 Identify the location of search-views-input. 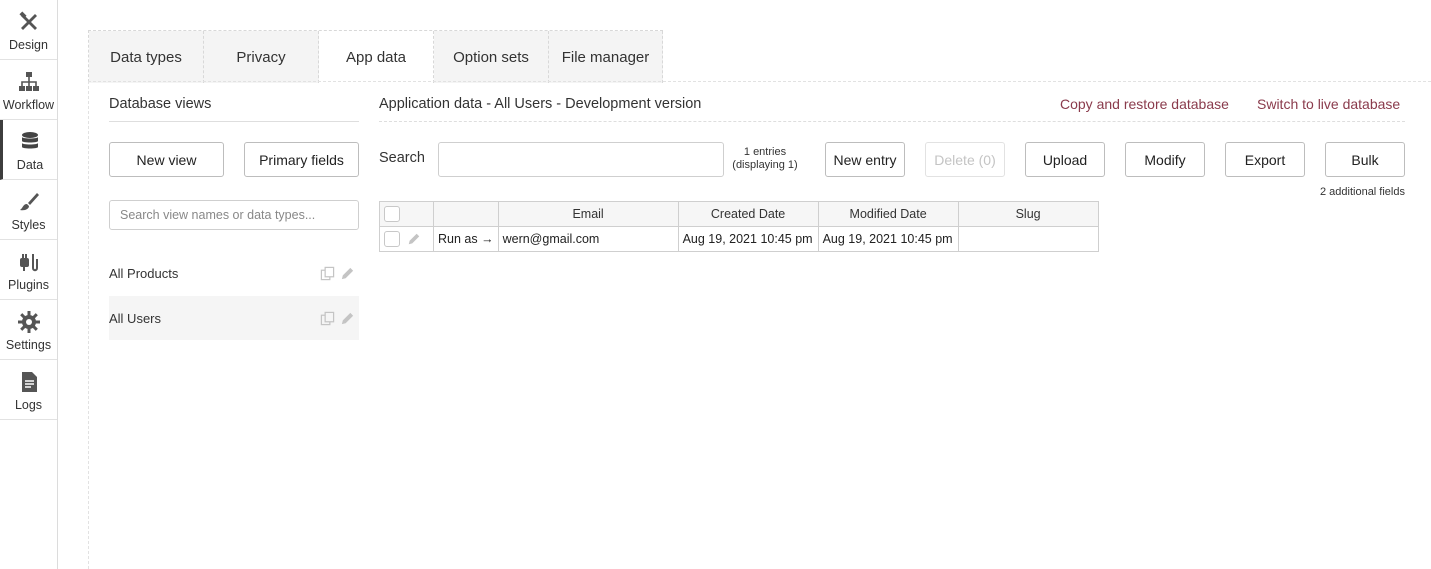
(234, 215).